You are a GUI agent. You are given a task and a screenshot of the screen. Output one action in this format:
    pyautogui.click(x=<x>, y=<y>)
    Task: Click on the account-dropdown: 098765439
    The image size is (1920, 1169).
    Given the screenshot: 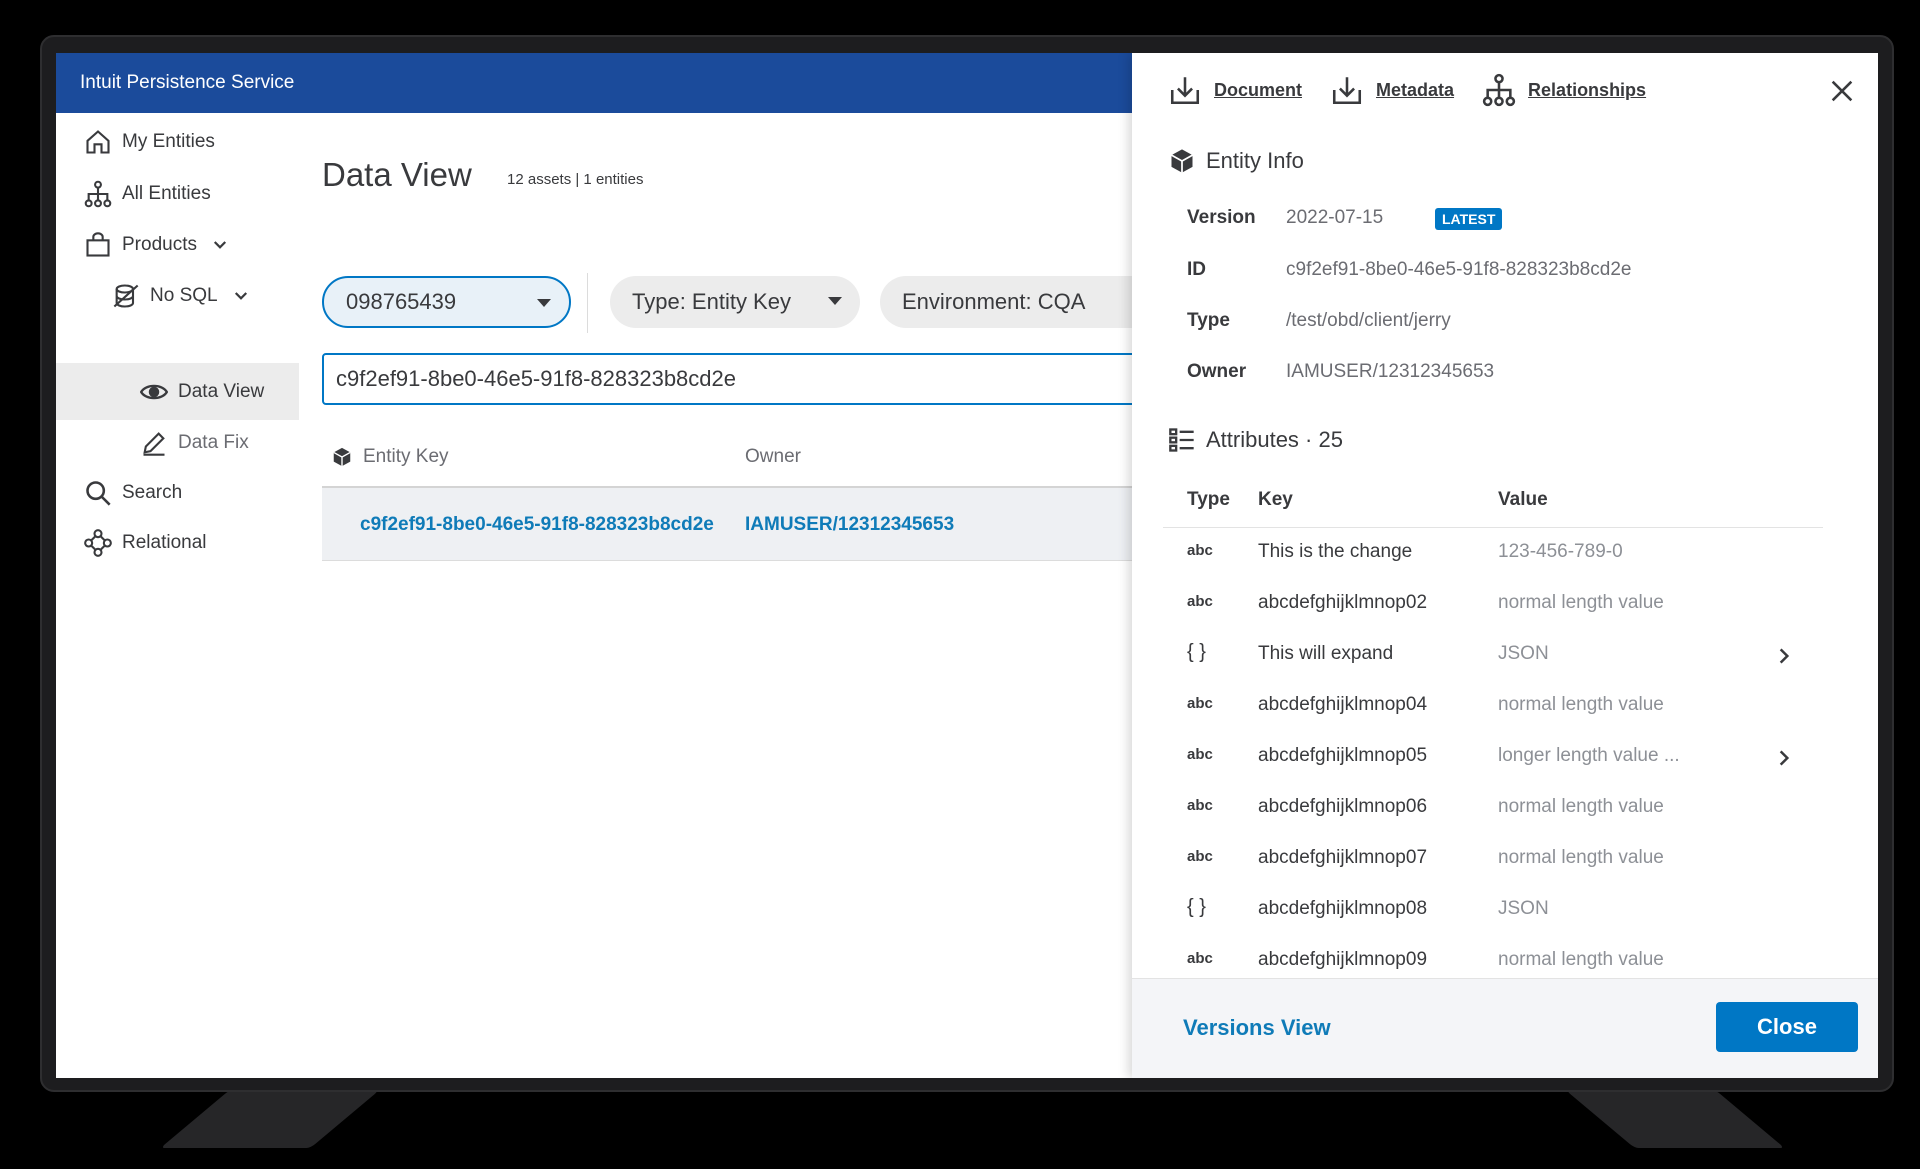 What is the action you would take?
    pyautogui.click(x=446, y=302)
    